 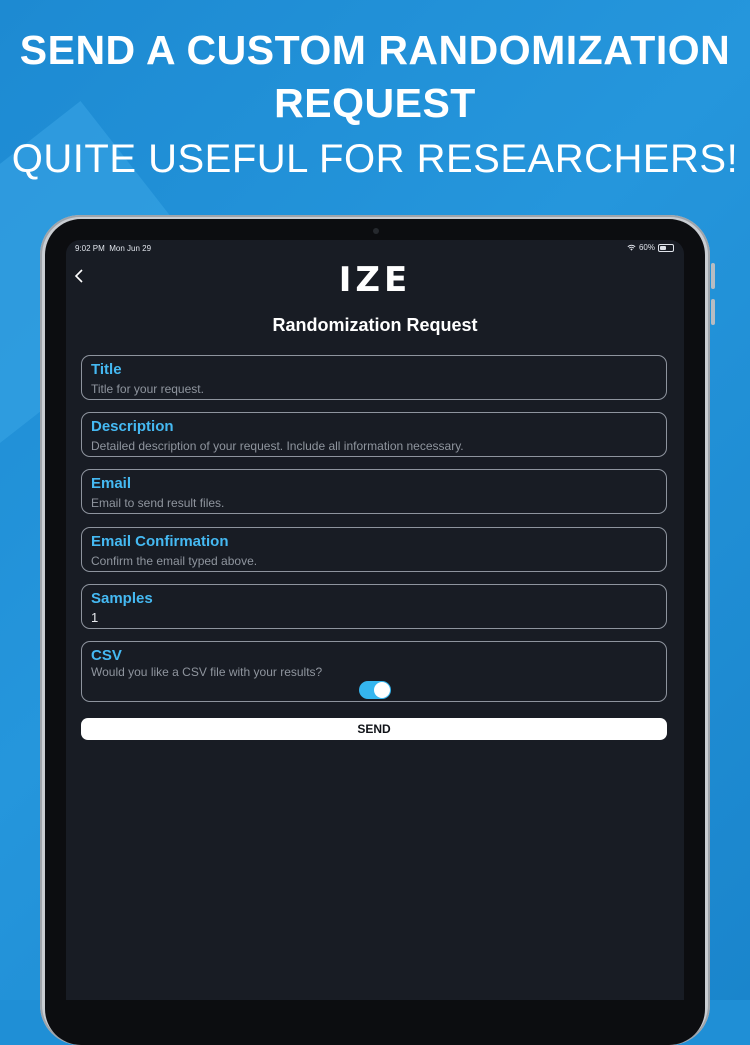 I want to click on email-confirmation-field-placeholder: Confirm the email typed above., so click(x=174, y=561).